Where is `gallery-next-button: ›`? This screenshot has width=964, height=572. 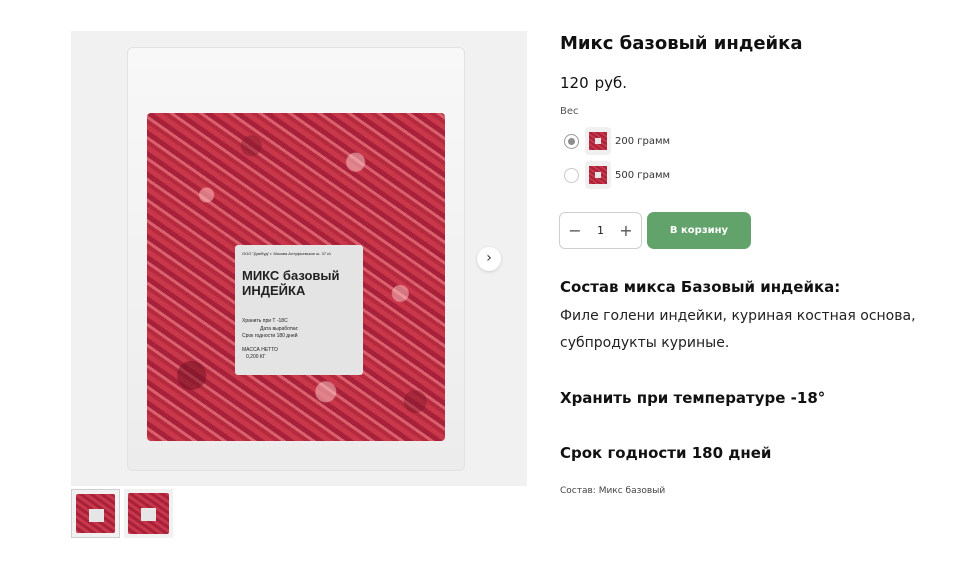 gallery-next-button: › is located at coordinates (489, 259).